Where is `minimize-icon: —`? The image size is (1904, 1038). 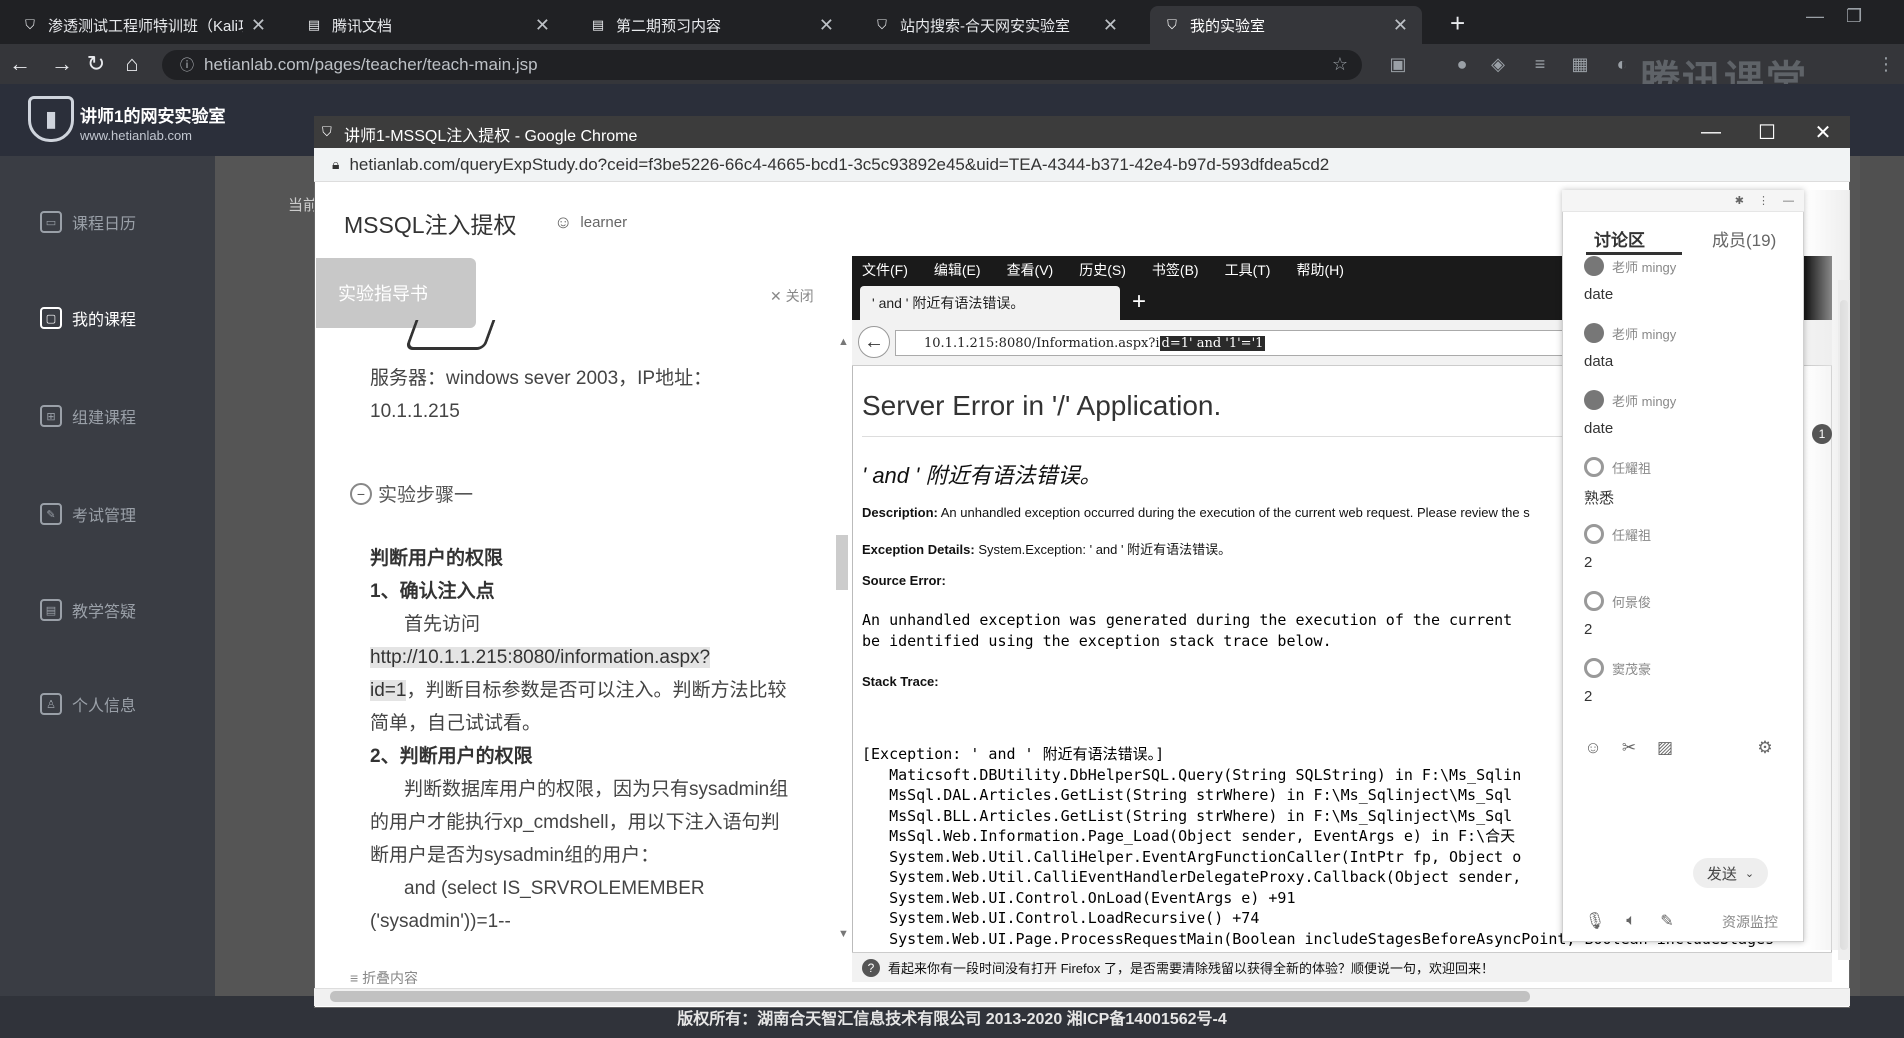 minimize-icon: — is located at coordinates (1815, 16).